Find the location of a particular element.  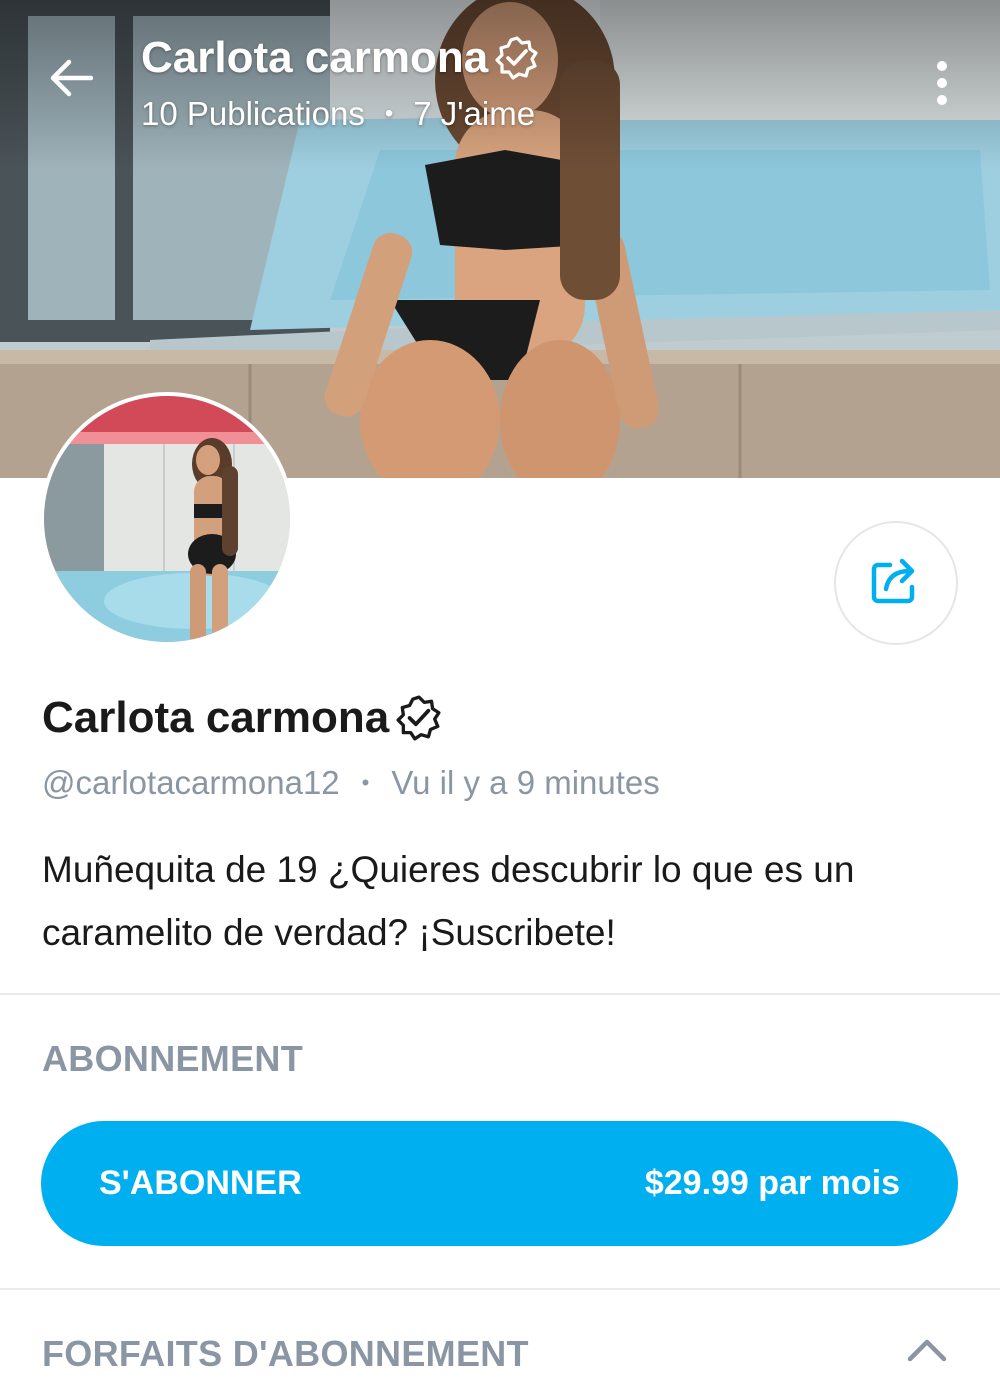

subscribe-label: S'ABONNER is located at coordinates (200, 1183).